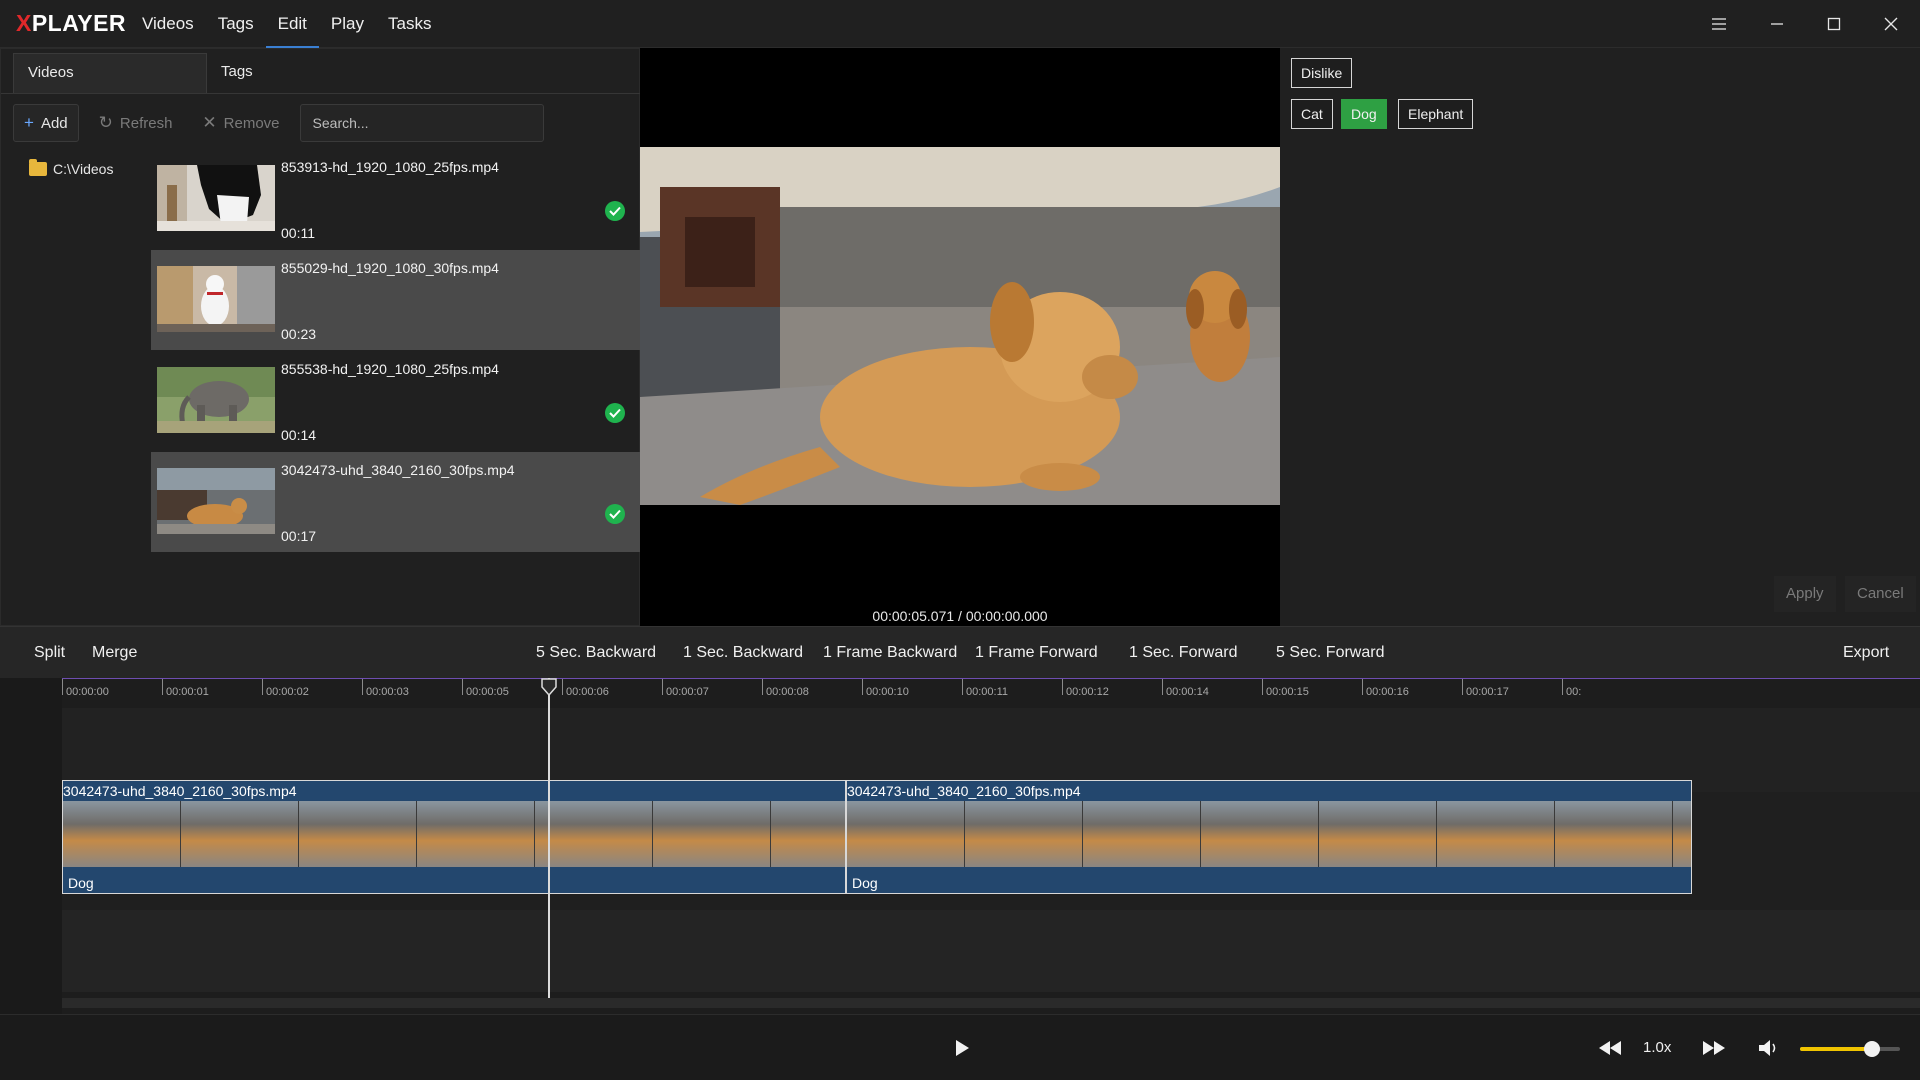  Describe the element at coordinates (396, 300) in the screenshot. I see `video-list-item: 855029-hd_1920_1080_30fps.mp4 00:23` at that location.